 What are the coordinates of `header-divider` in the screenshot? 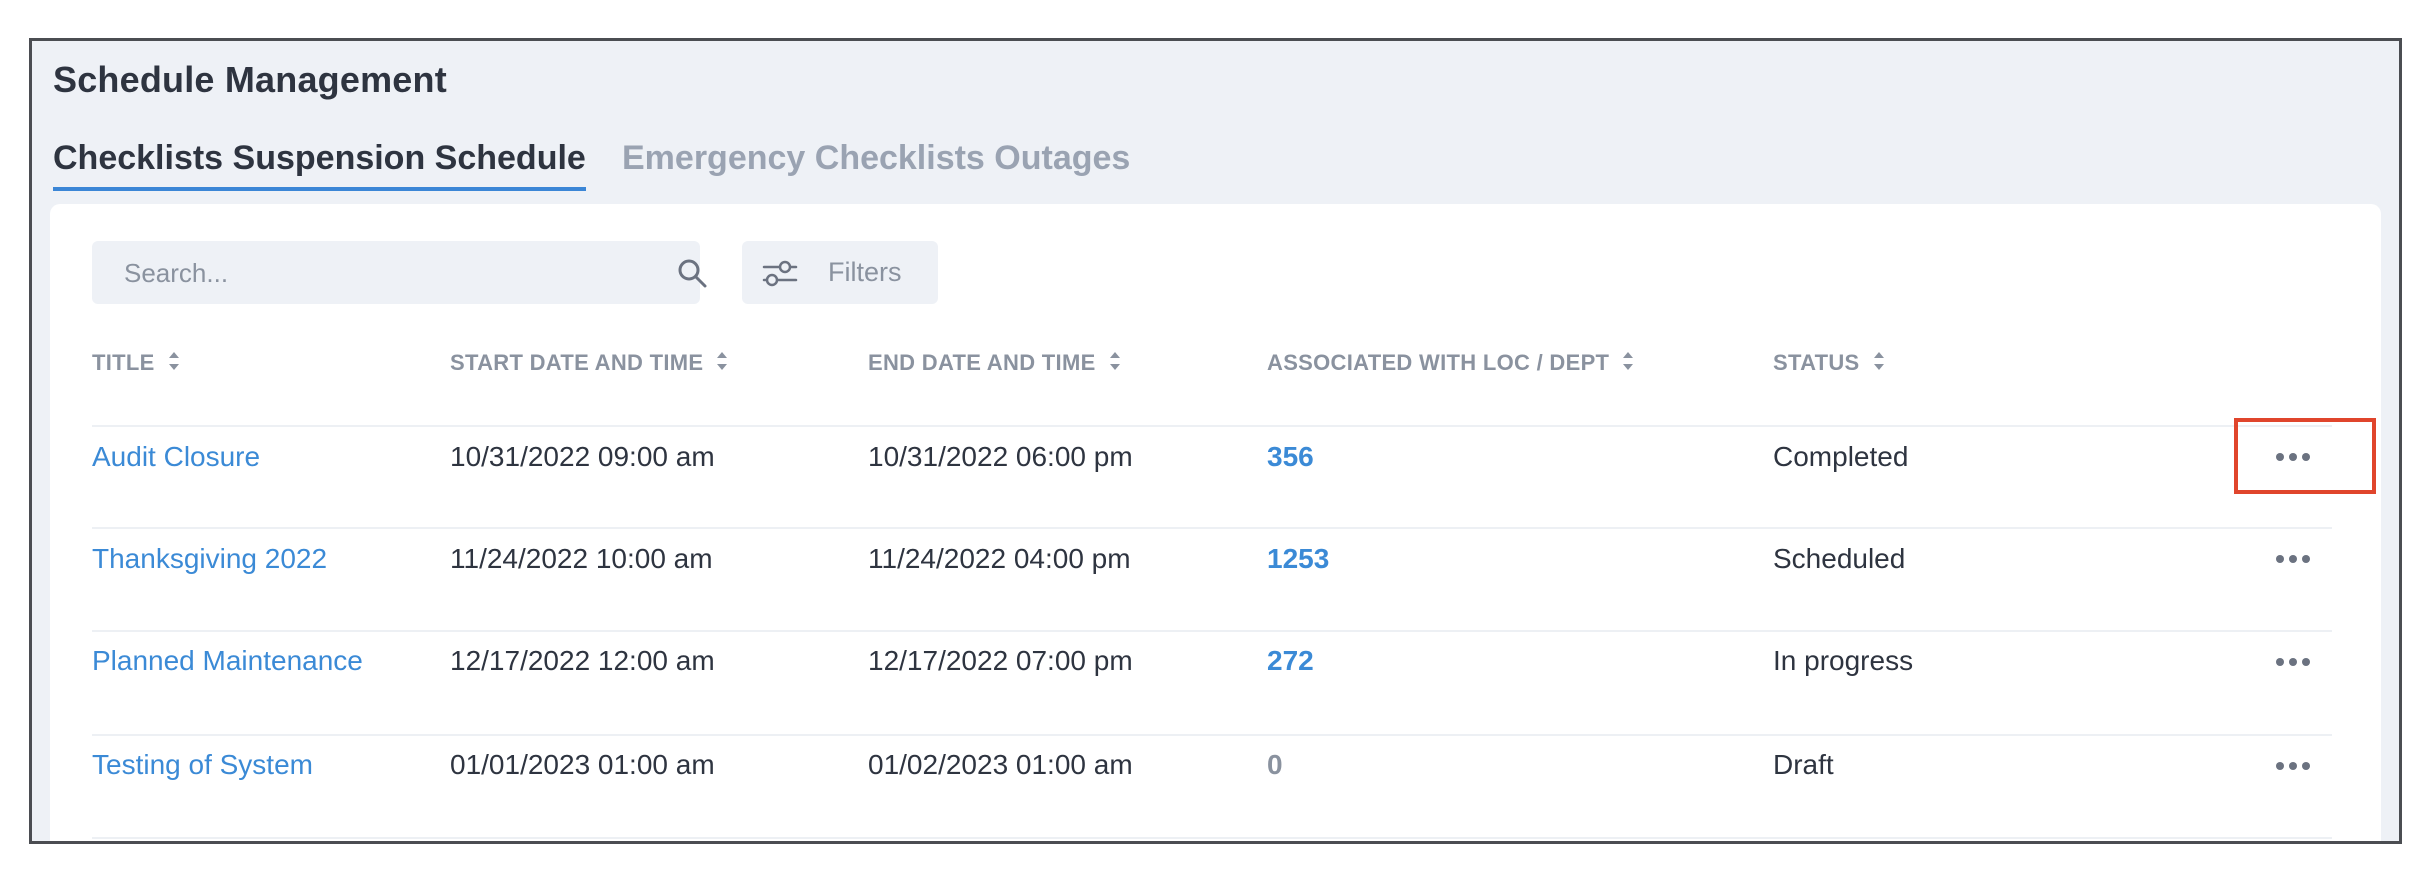 It's located at (1212, 426).